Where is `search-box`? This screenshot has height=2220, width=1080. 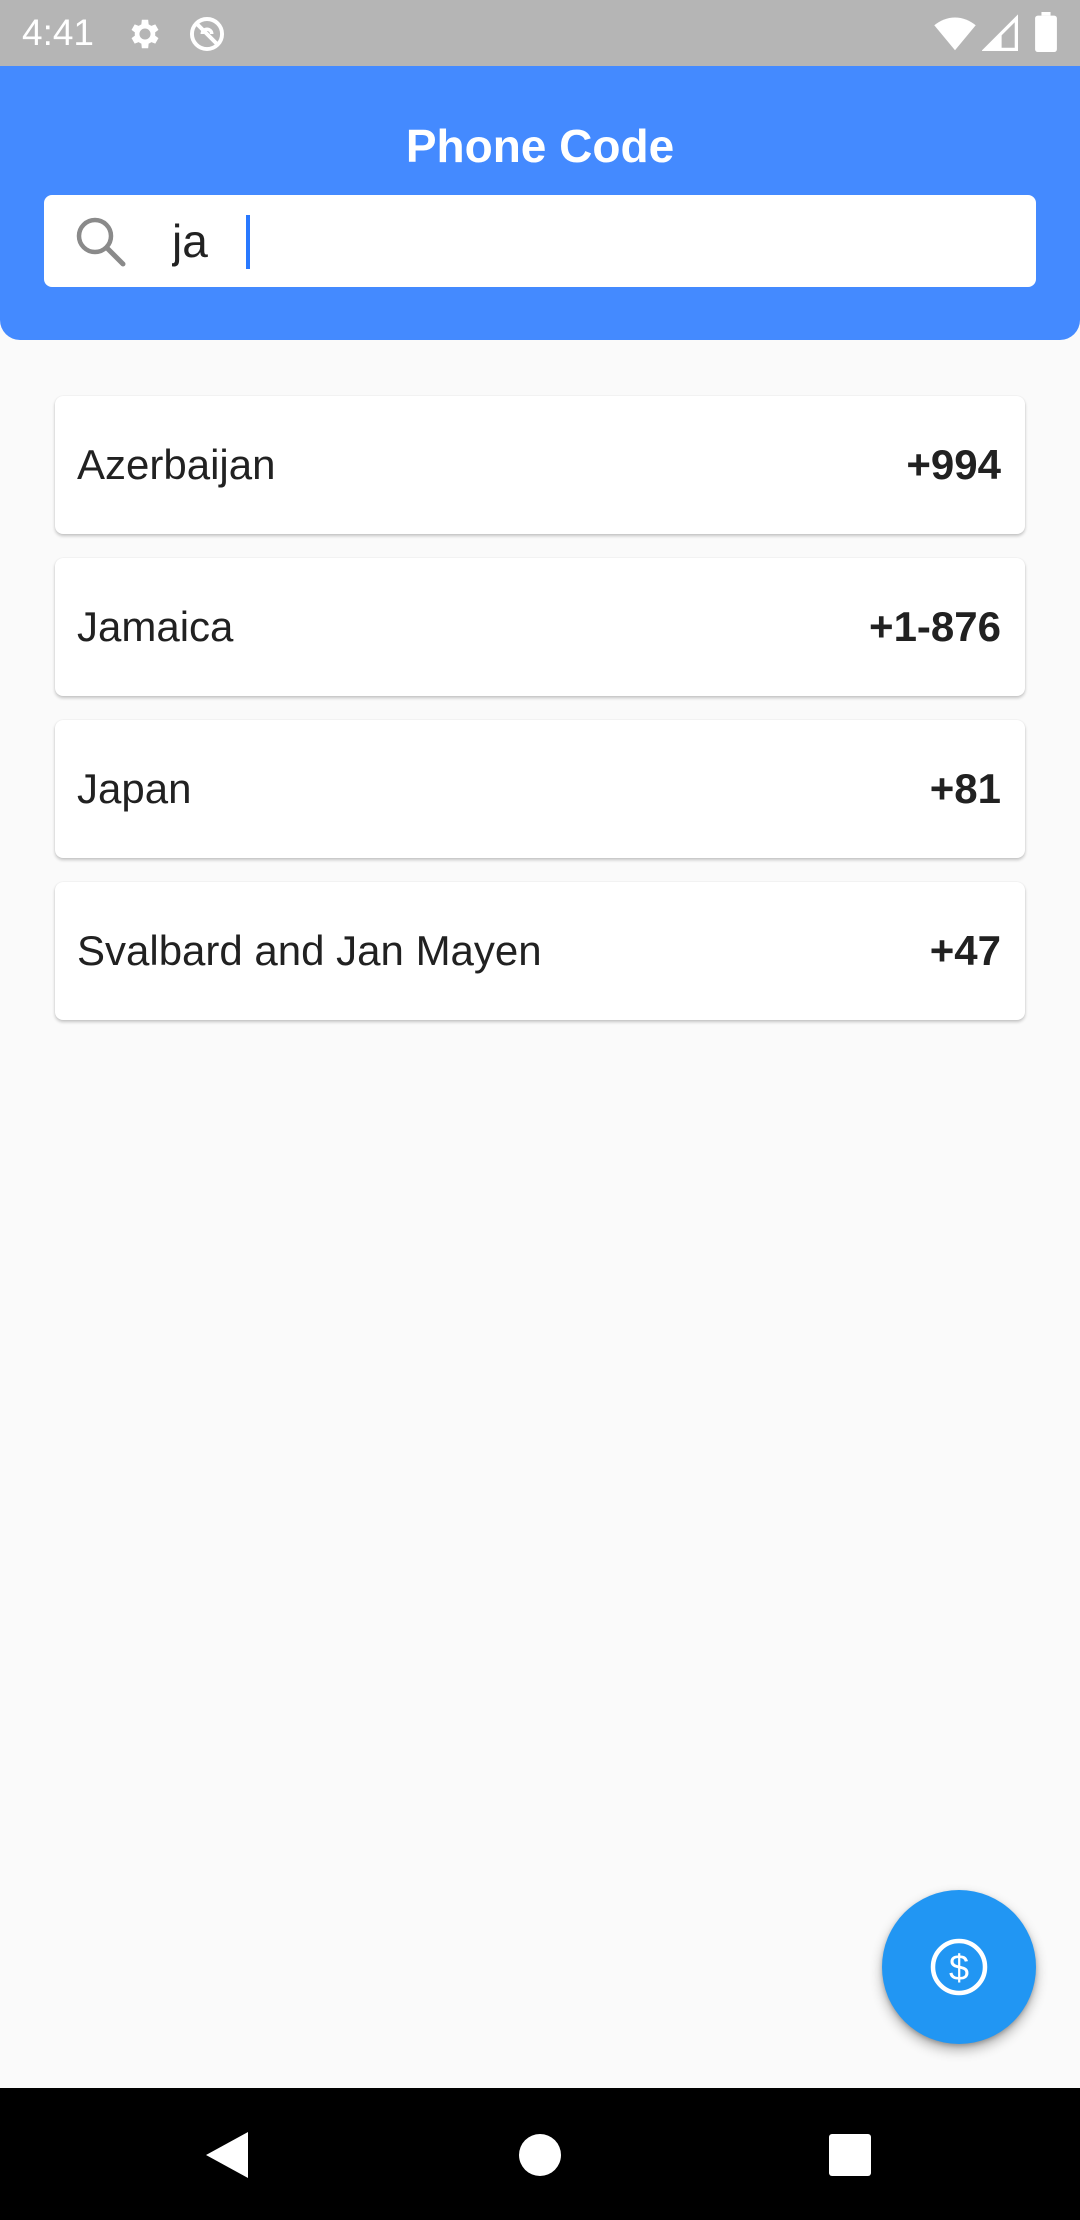 search-box is located at coordinates (540, 241).